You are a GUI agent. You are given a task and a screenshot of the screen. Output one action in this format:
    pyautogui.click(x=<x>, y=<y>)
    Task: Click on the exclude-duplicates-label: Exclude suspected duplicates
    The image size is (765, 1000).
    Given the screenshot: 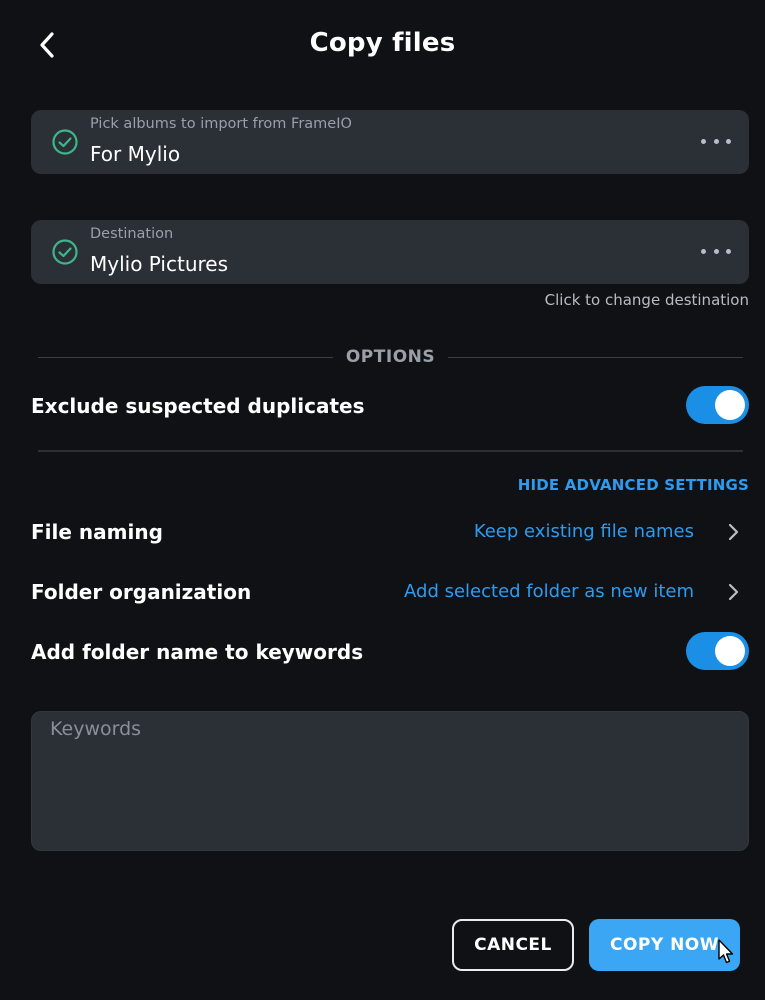 What is the action you would take?
    pyautogui.click(x=198, y=406)
    